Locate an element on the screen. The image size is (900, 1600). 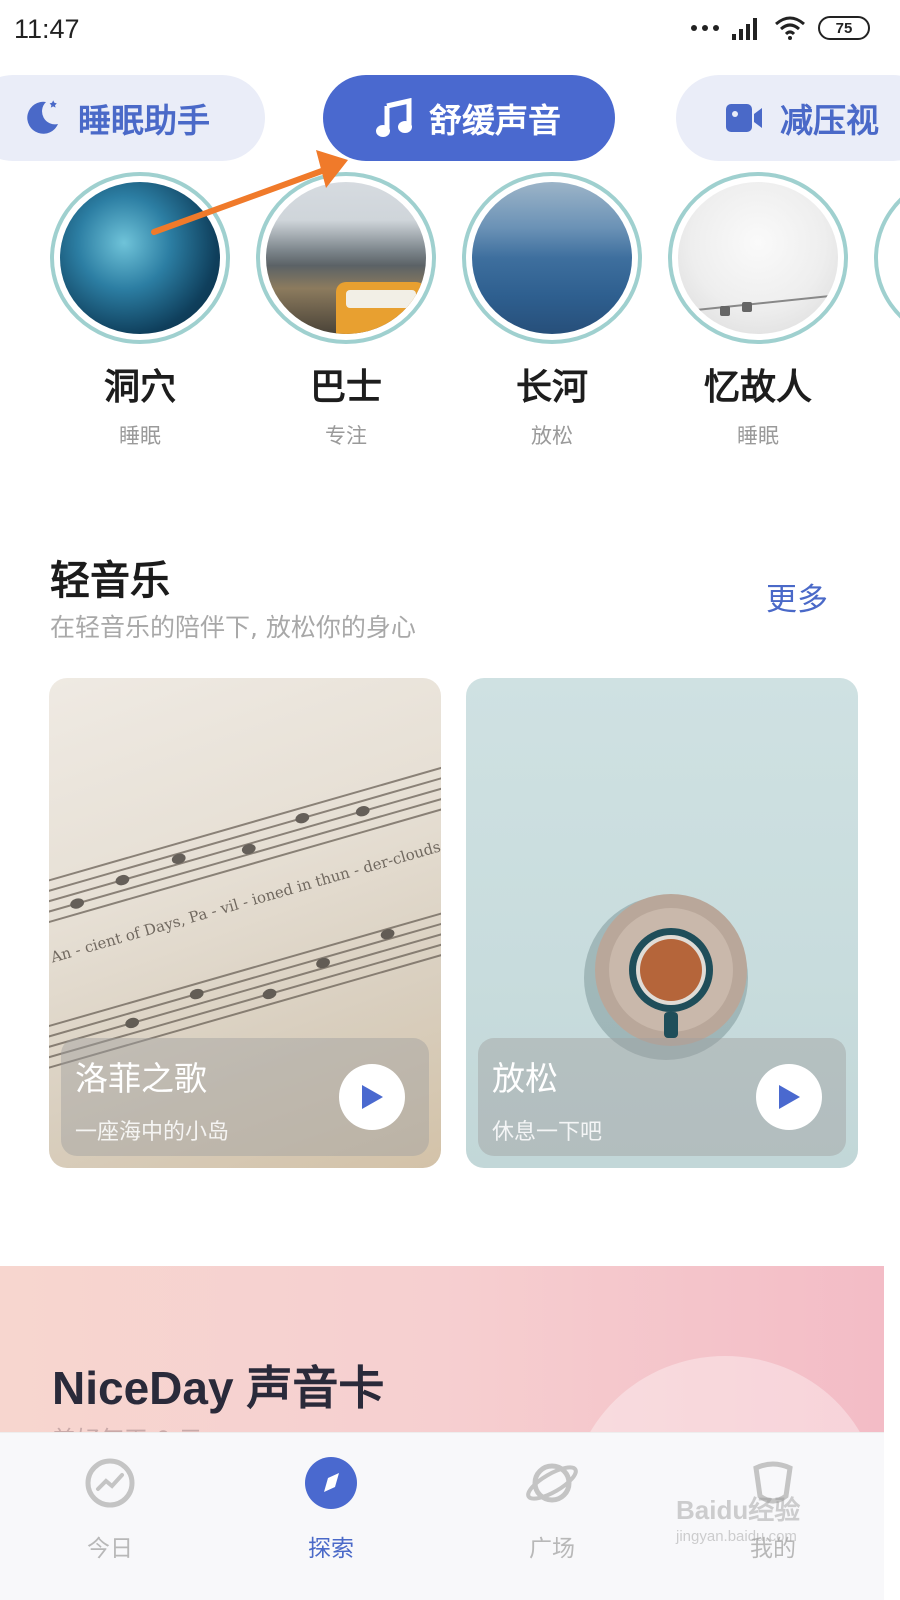
signal-icon is located at coordinates (744, 29).